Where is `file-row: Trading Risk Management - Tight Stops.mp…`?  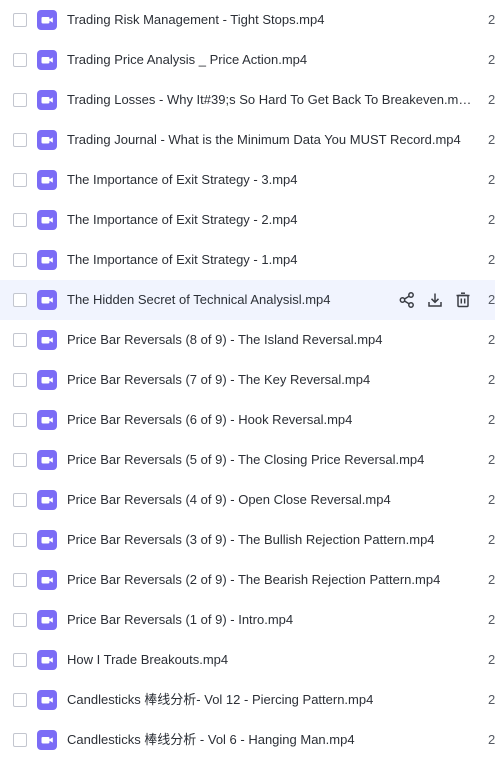 file-row: Trading Risk Management - Tight Stops.mp… is located at coordinates (247, 20).